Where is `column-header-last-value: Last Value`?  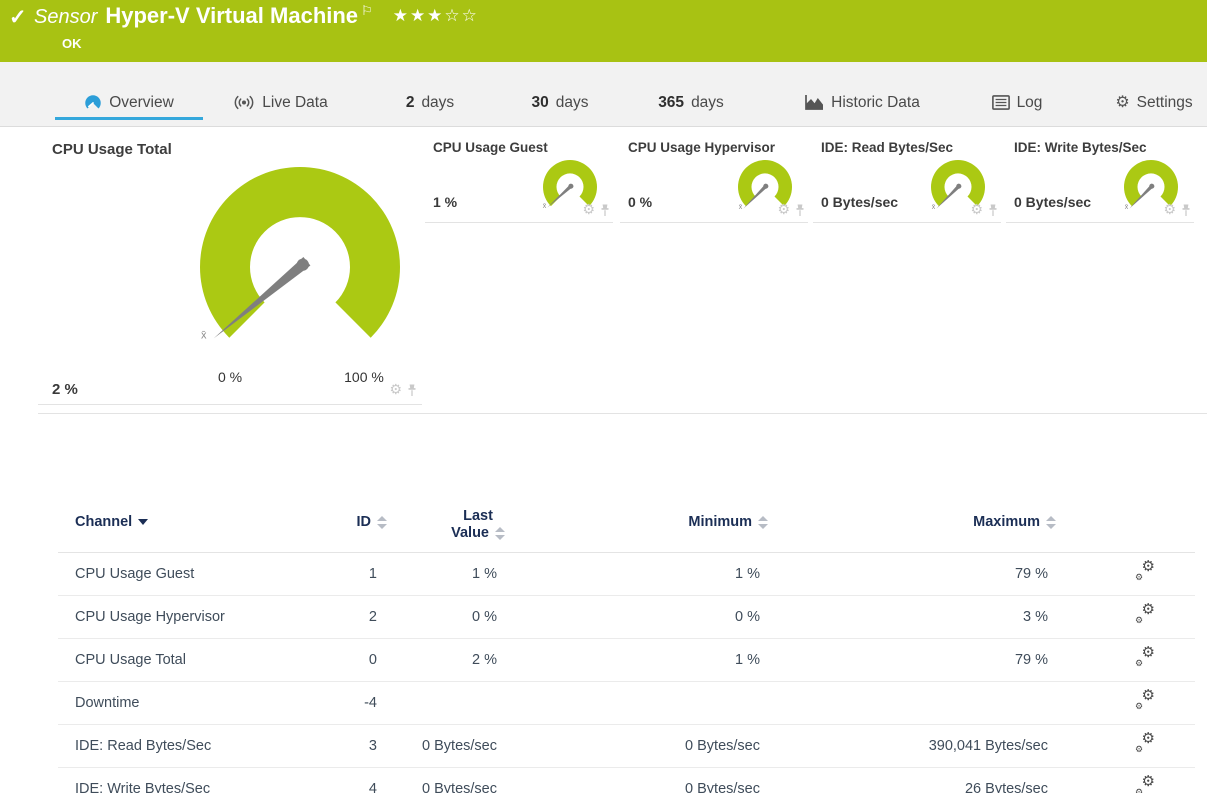 column-header-last-value: Last Value is located at coordinates (446, 483).